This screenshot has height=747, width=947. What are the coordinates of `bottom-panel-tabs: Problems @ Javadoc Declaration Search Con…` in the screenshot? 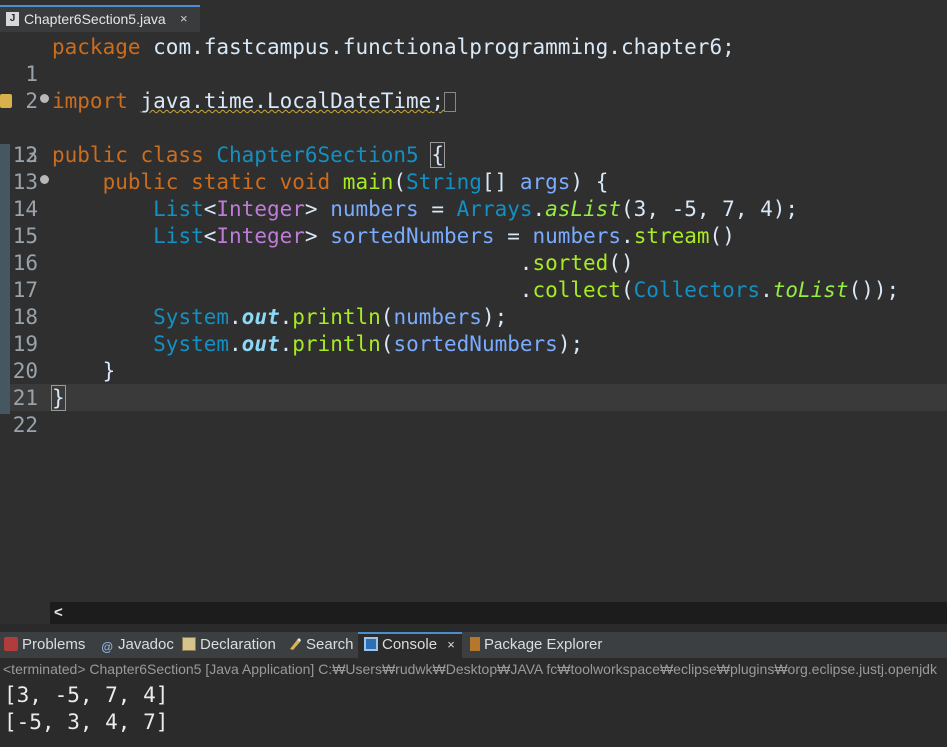 It's located at (473, 645).